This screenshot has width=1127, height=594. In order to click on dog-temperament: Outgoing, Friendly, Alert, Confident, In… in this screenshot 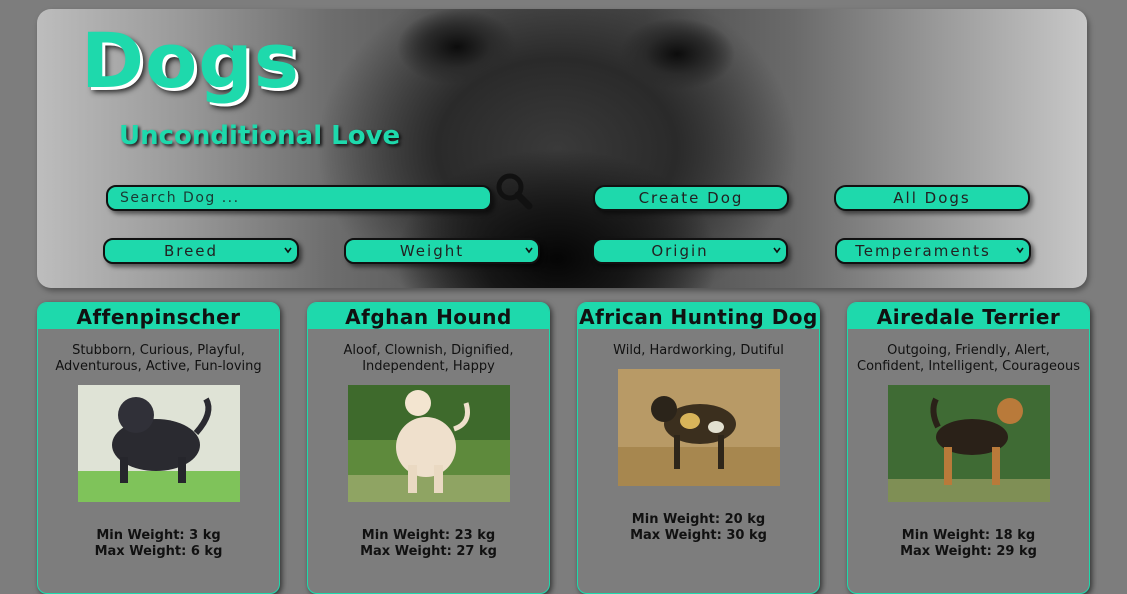, I will do `click(968, 358)`.